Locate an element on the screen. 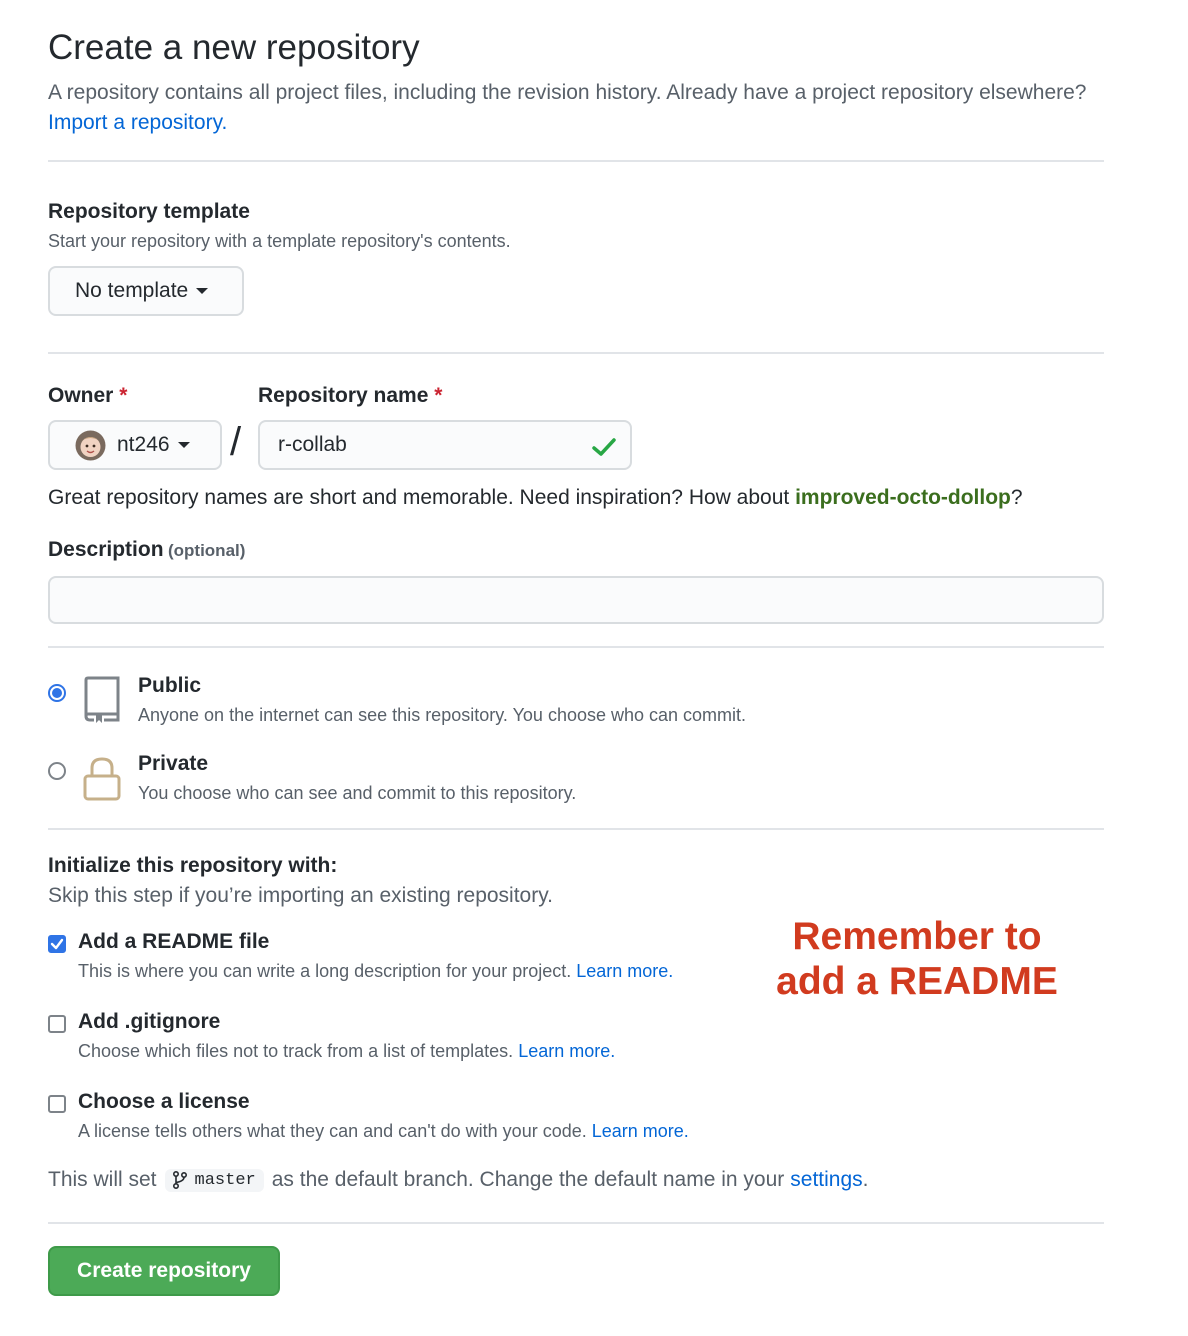  name-hint-suffix: ? is located at coordinates (1016, 497).